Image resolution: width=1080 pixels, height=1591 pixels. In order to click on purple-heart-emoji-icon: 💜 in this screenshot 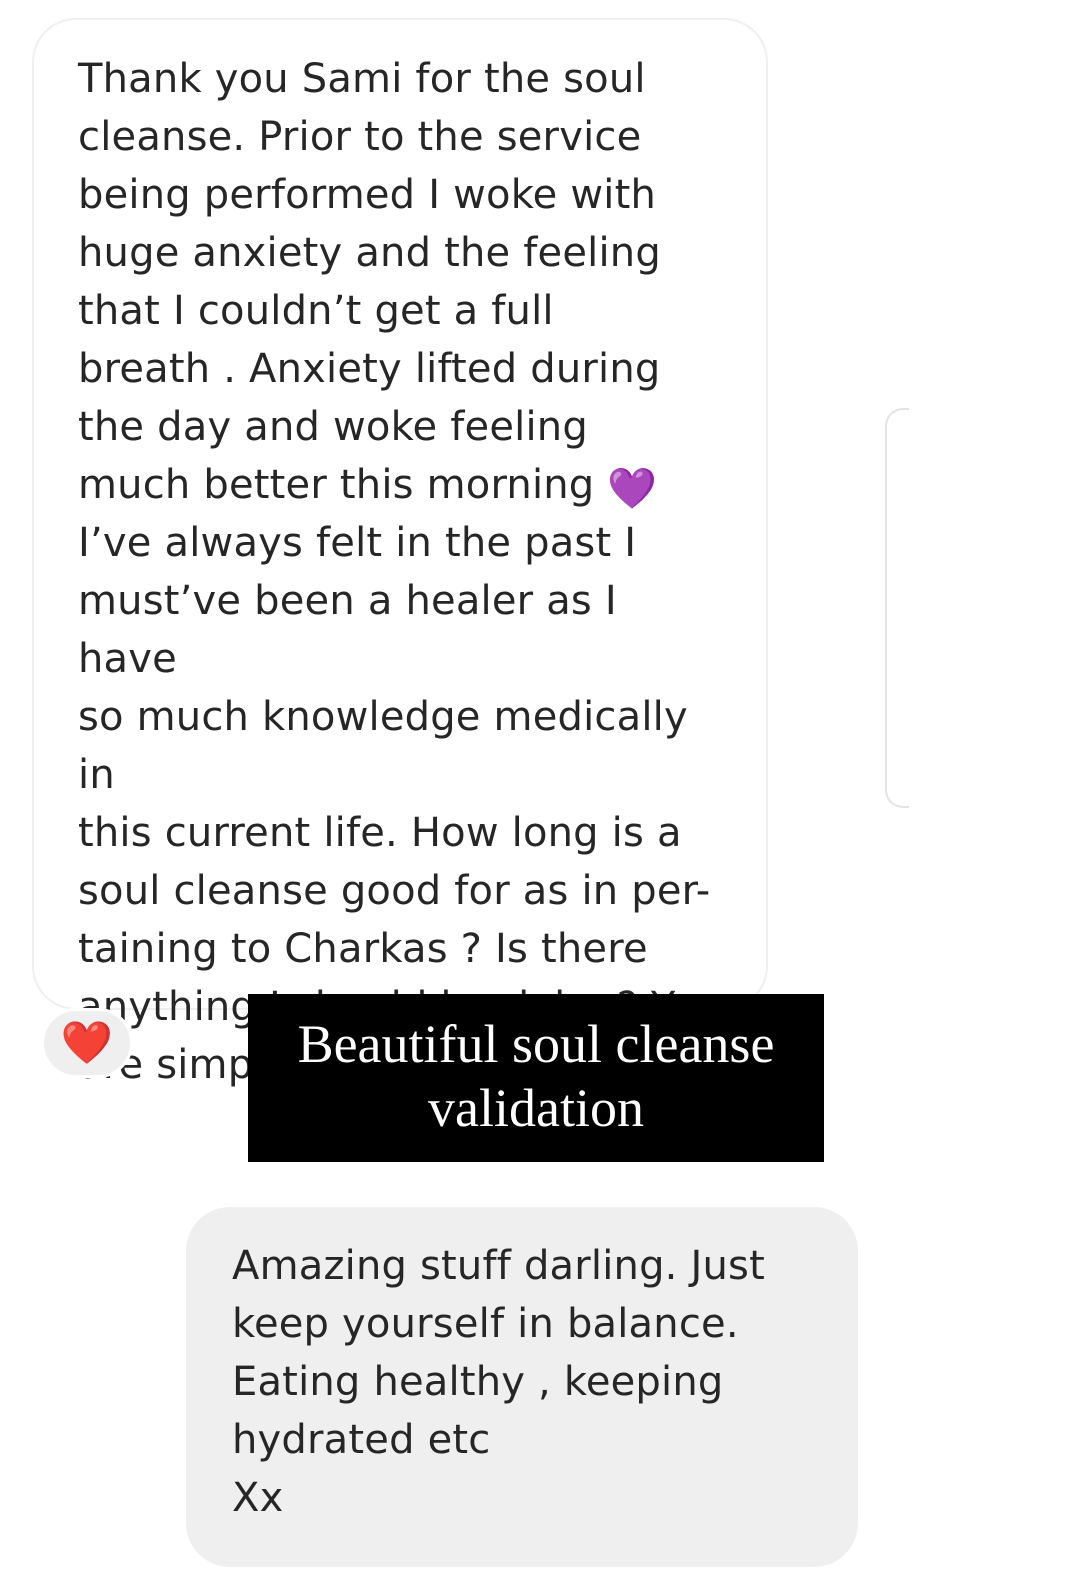, I will do `click(632, 489)`.